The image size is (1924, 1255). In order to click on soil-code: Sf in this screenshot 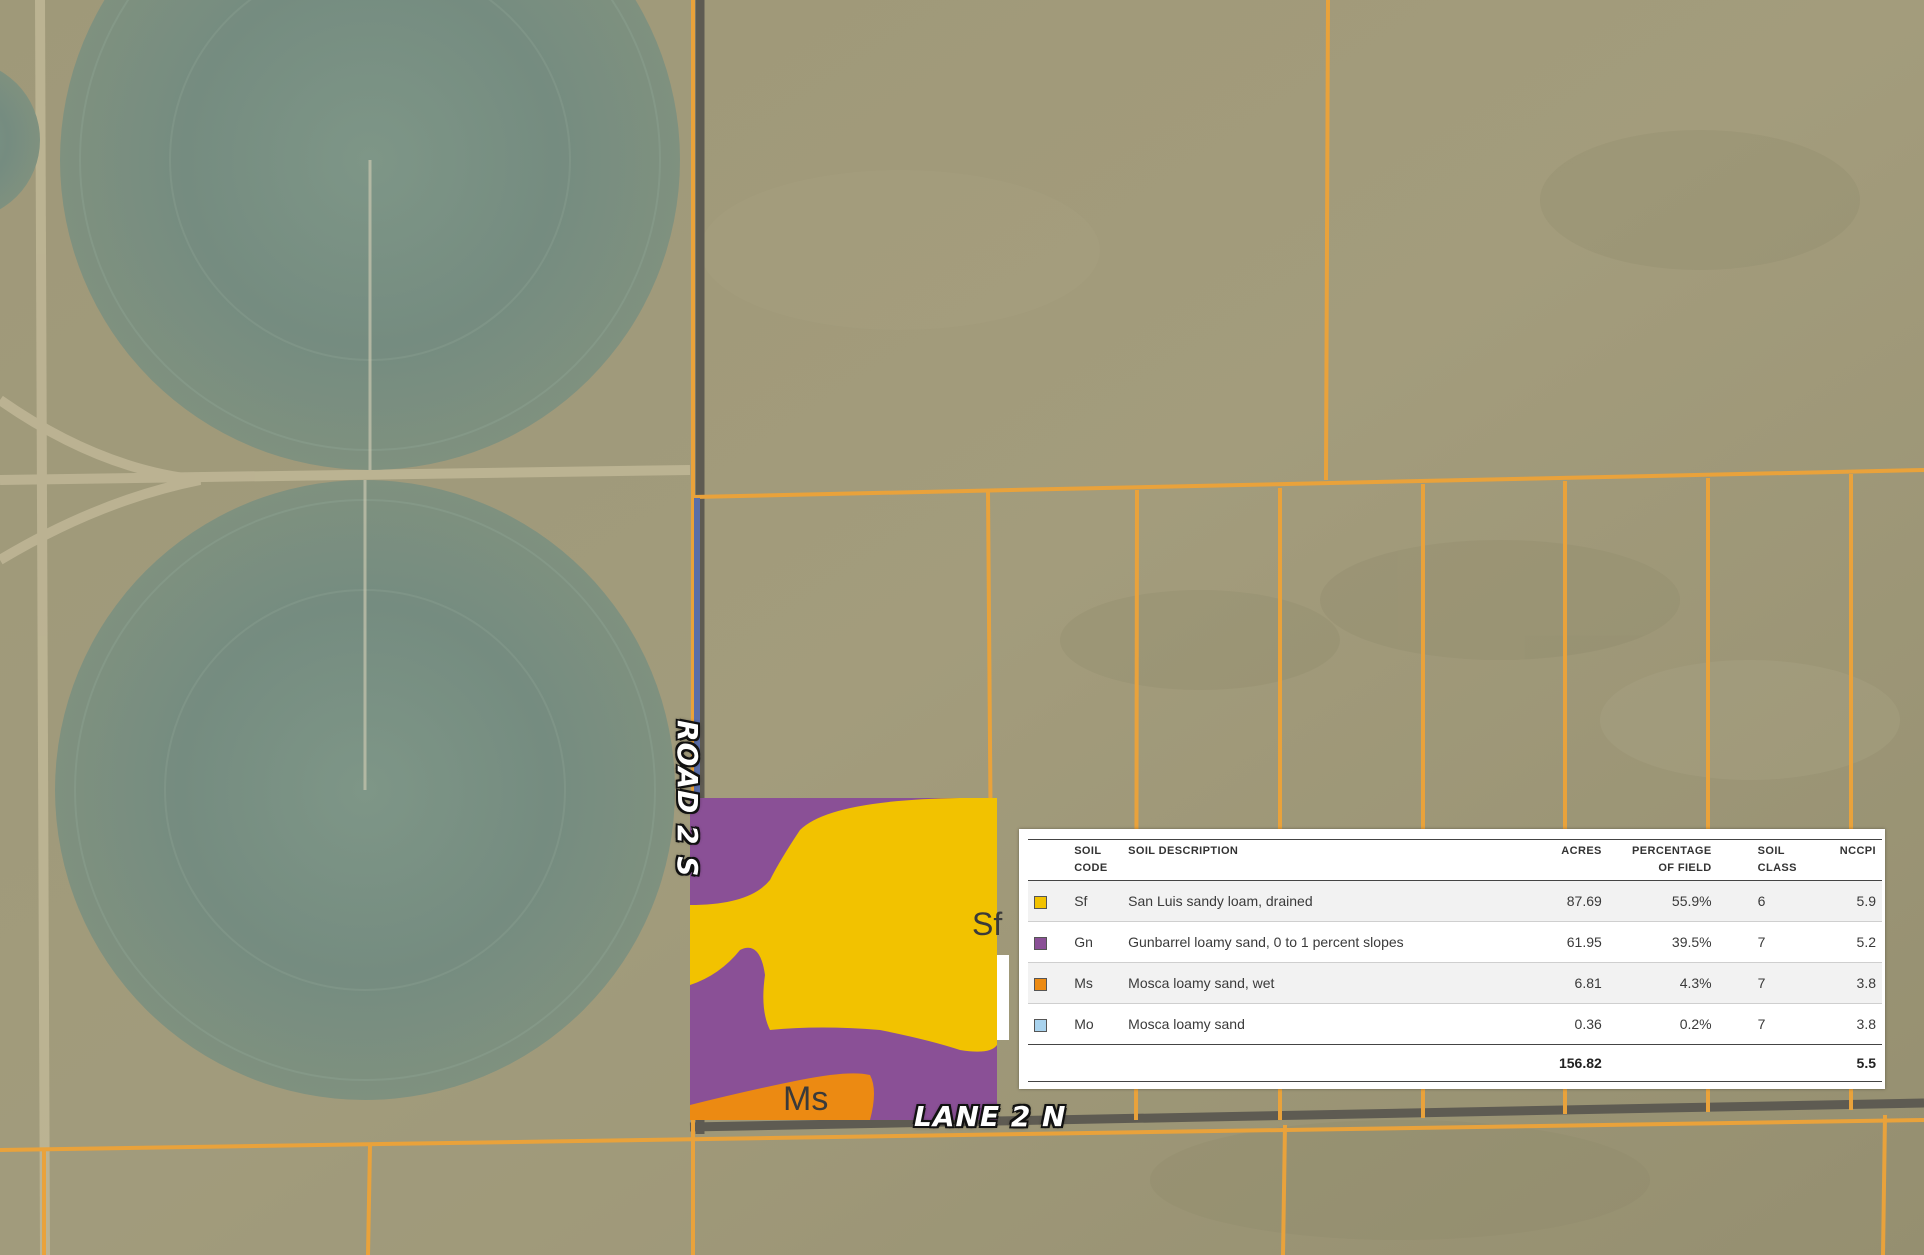, I will do `click(1095, 901)`.